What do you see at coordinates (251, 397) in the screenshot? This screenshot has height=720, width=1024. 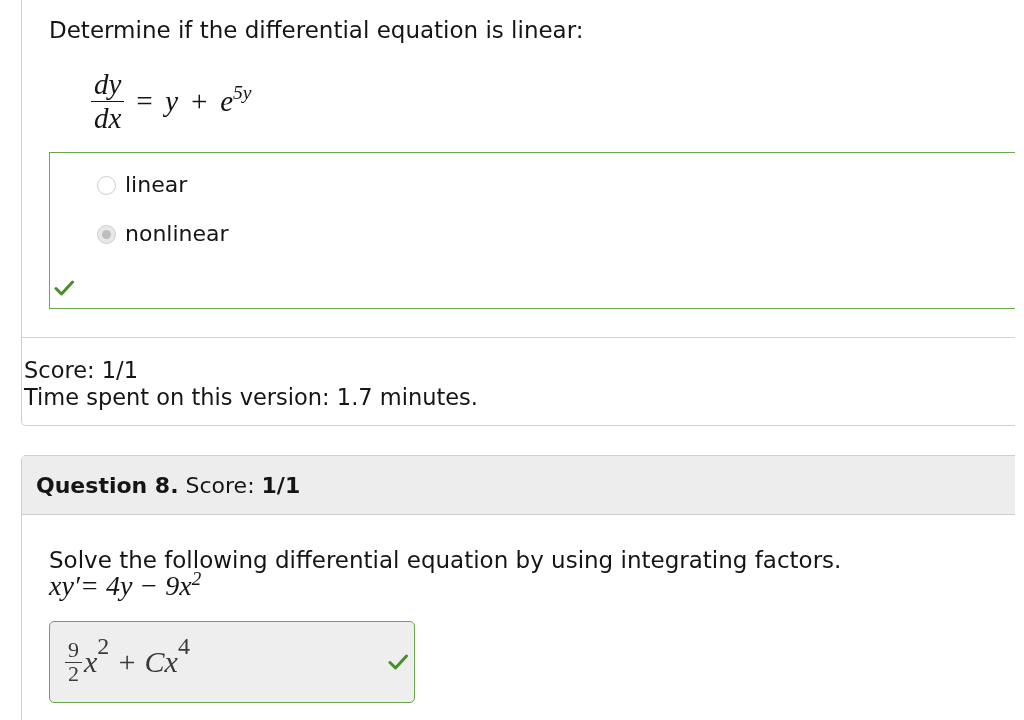 I see `time-spent-text: Time spent on this version: 1.7 minutes.` at bounding box center [251, 397].